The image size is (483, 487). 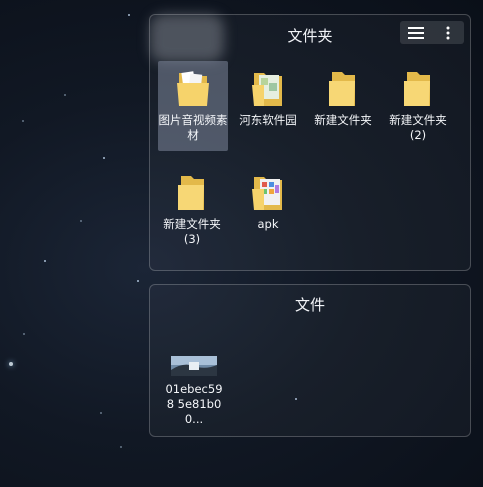 I want to click on kebab-more-icon, so click(x=448, y=32).